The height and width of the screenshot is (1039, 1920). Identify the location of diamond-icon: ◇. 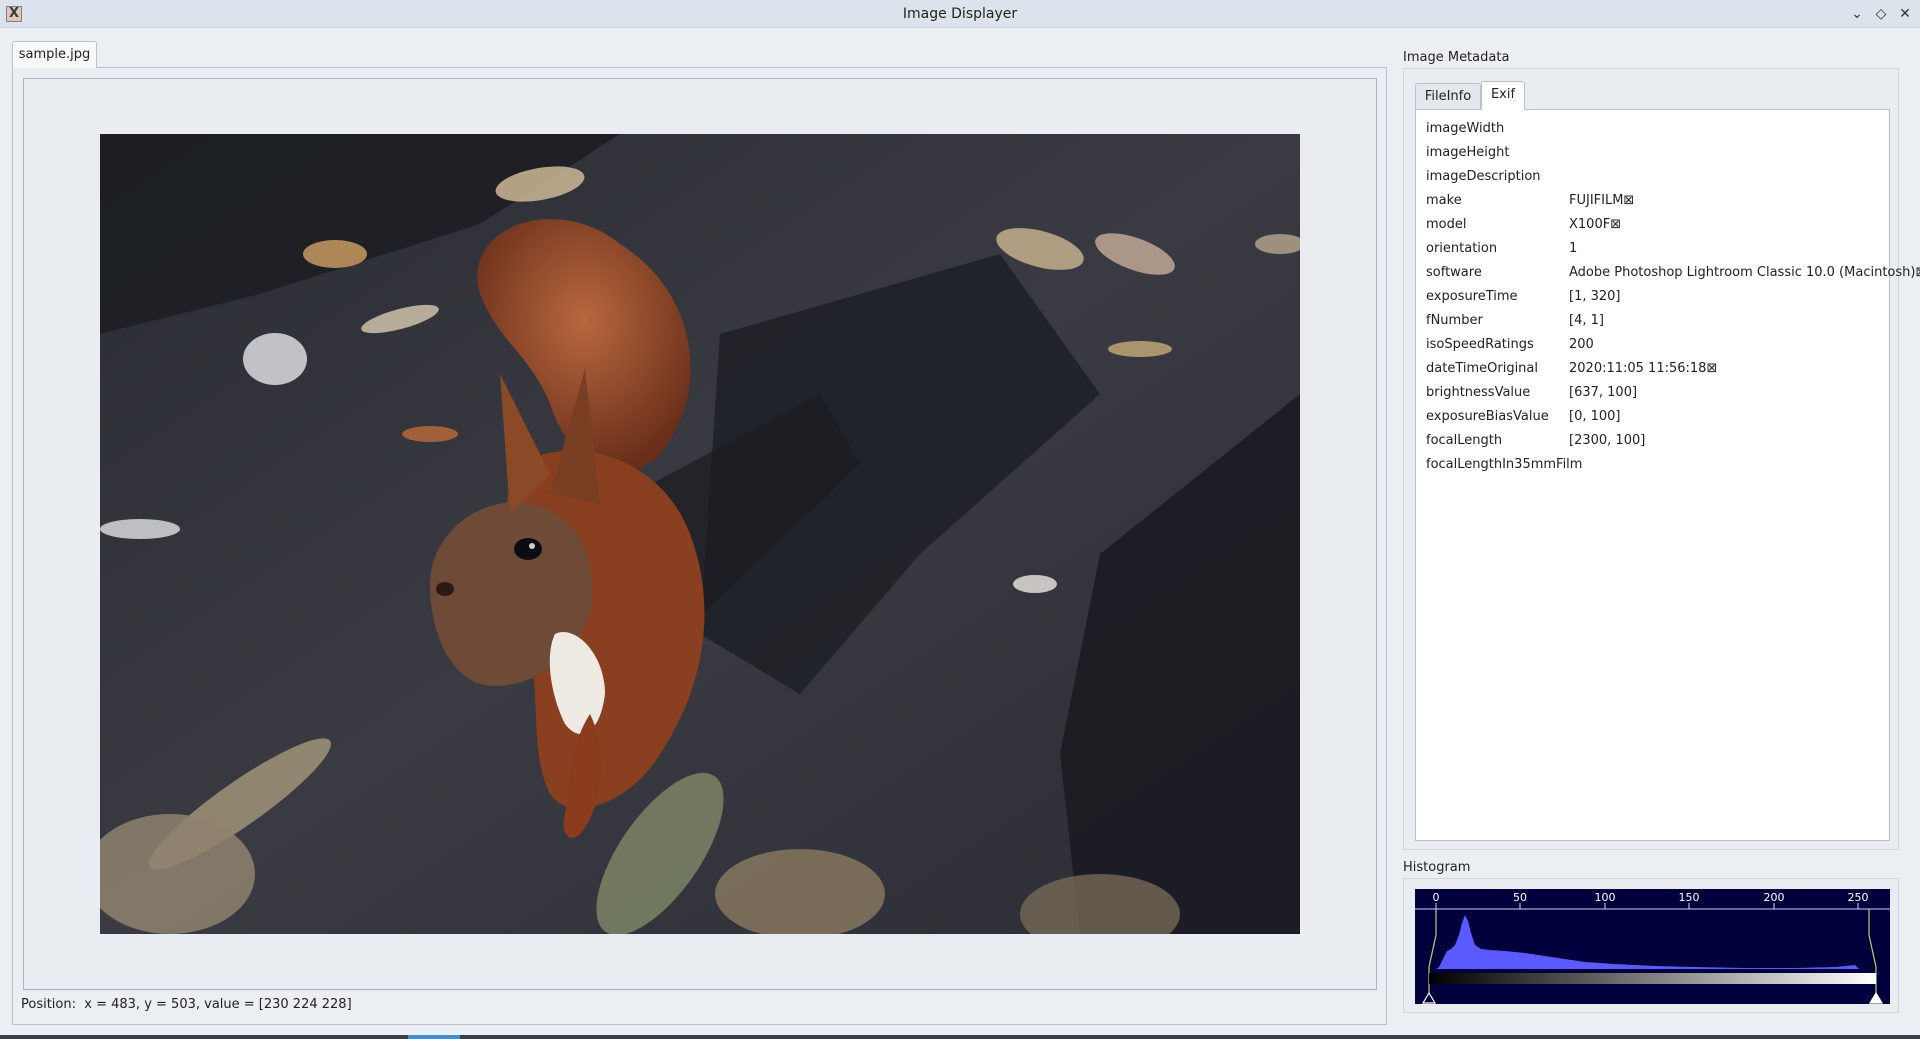
(1881, 14).